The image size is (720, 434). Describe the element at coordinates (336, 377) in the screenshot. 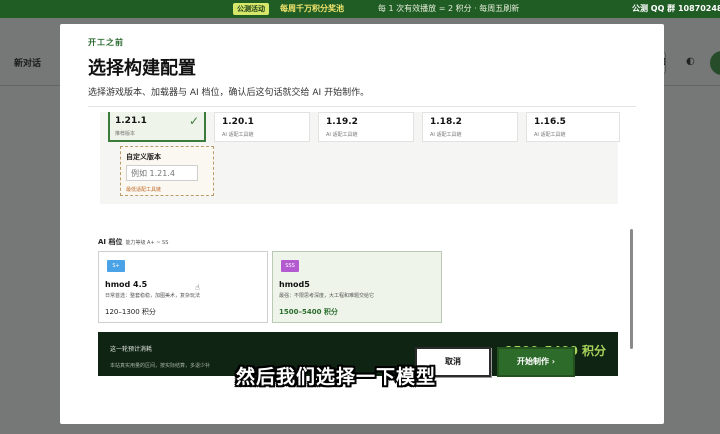

I see `video-caption: 然后我们选择一下模型` at that location.